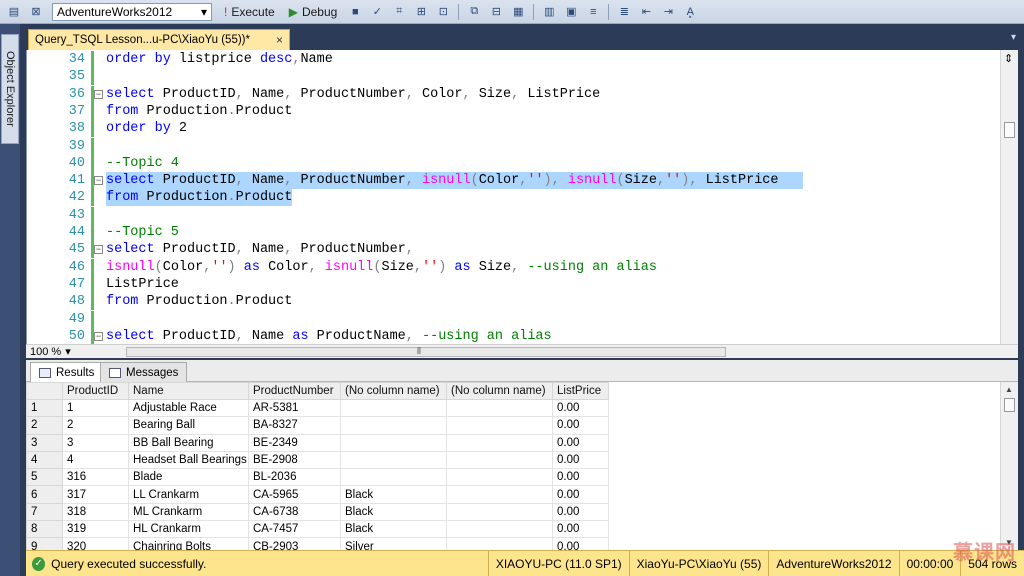  I want to click on grid-scroll-thumb, so click(1009, 405).